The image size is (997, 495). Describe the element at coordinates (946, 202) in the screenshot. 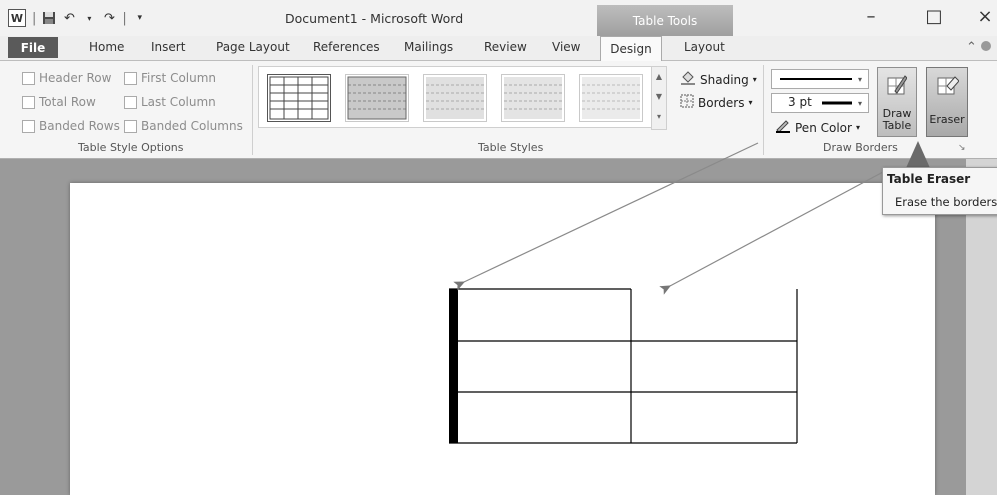

I see `tooltip-body: Erase the borders` at that location.